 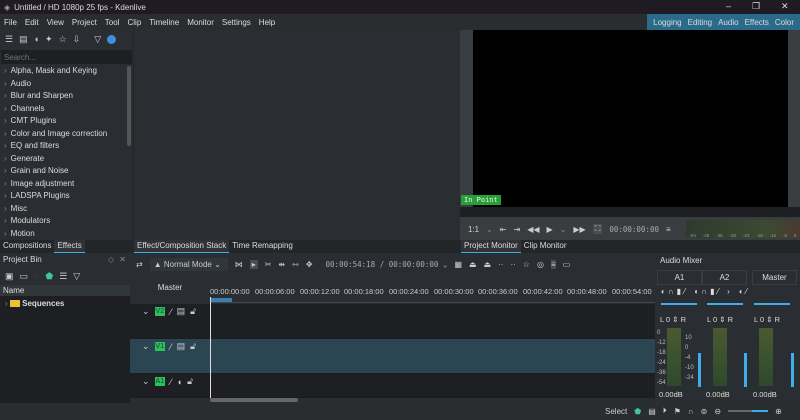 I want to click on effects-scrollbar, so click(x=129, y=106).